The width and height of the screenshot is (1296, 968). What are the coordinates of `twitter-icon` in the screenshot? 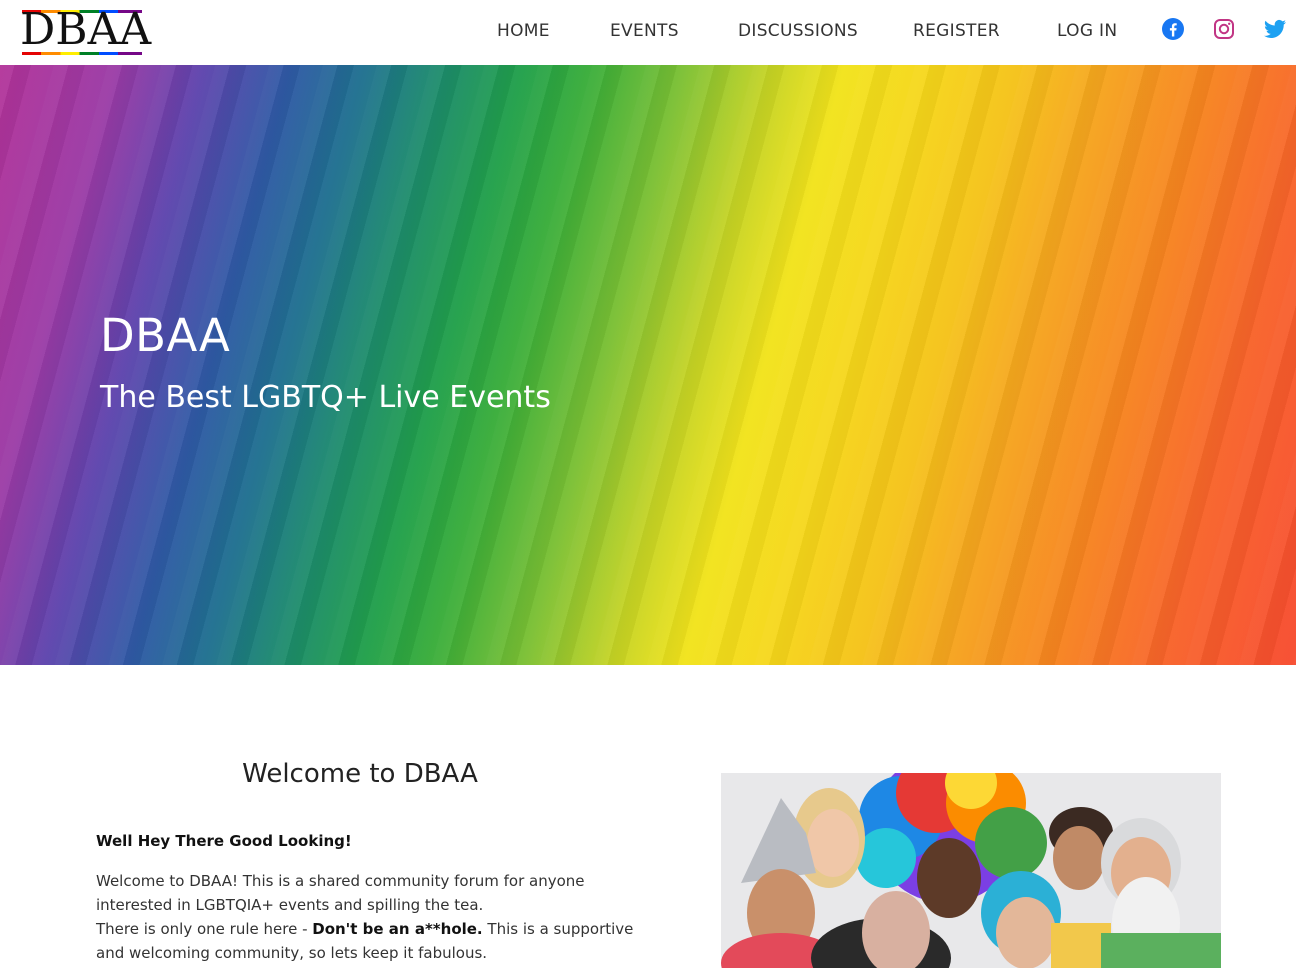 It's located at (1275, 29).